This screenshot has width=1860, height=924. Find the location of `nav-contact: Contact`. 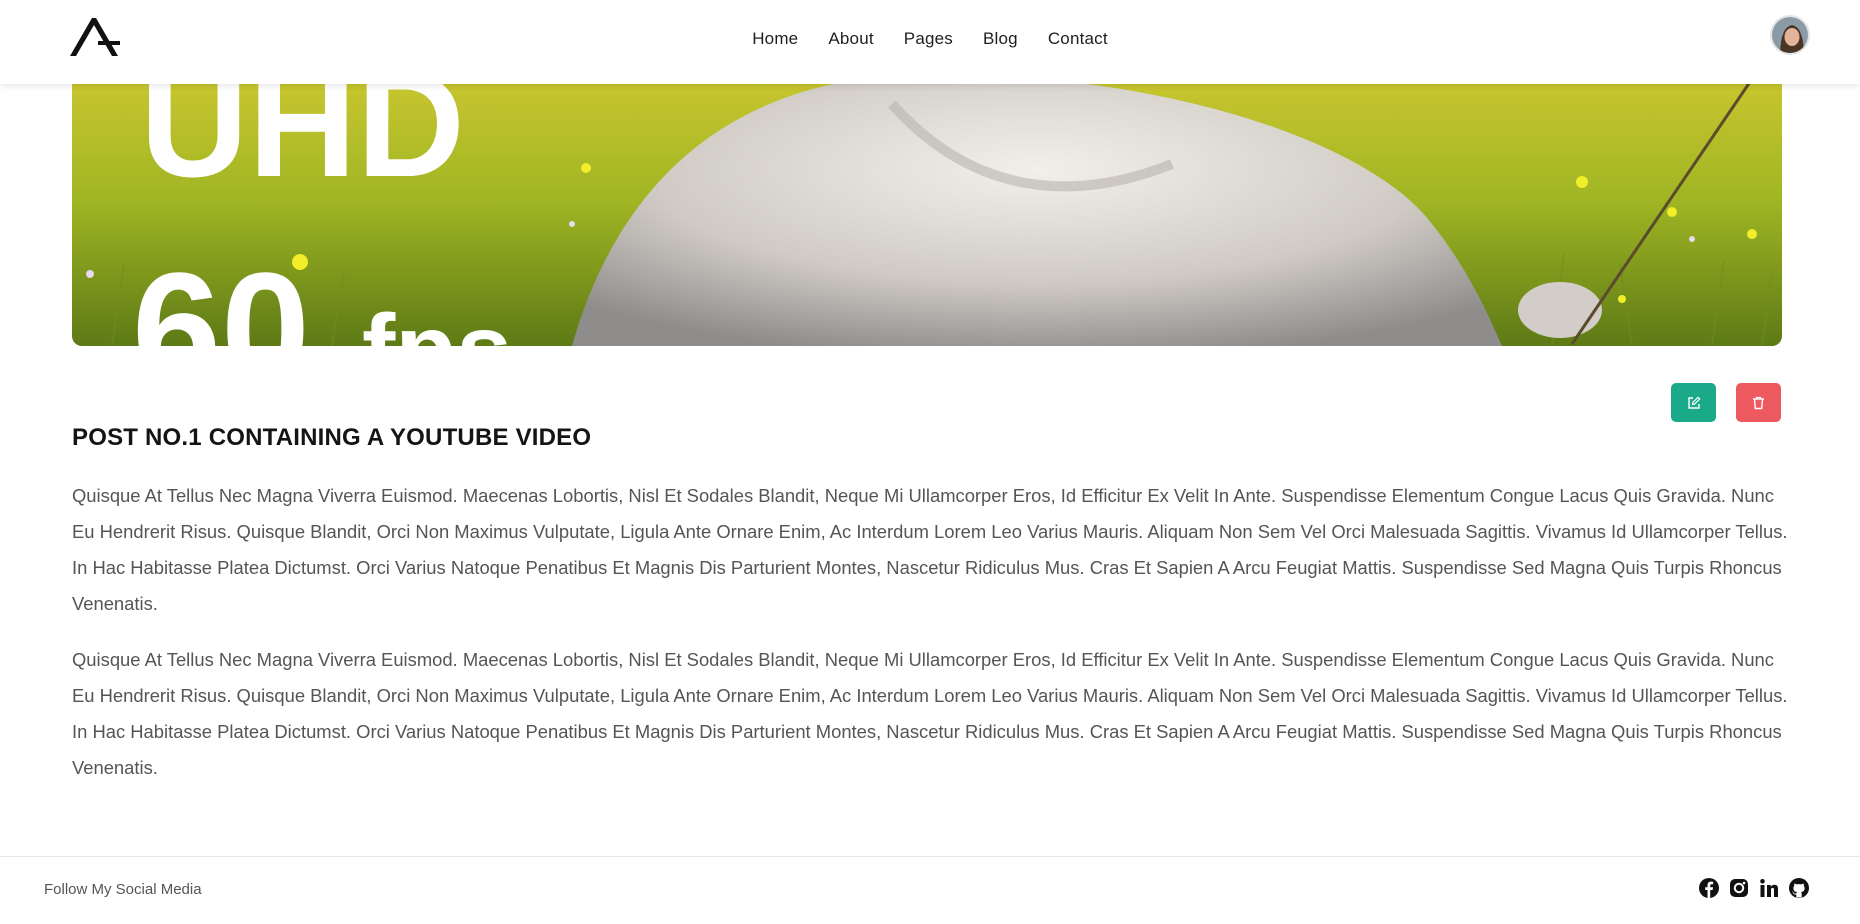

nav-contact: Contact is located at coordinates (1078, 39).